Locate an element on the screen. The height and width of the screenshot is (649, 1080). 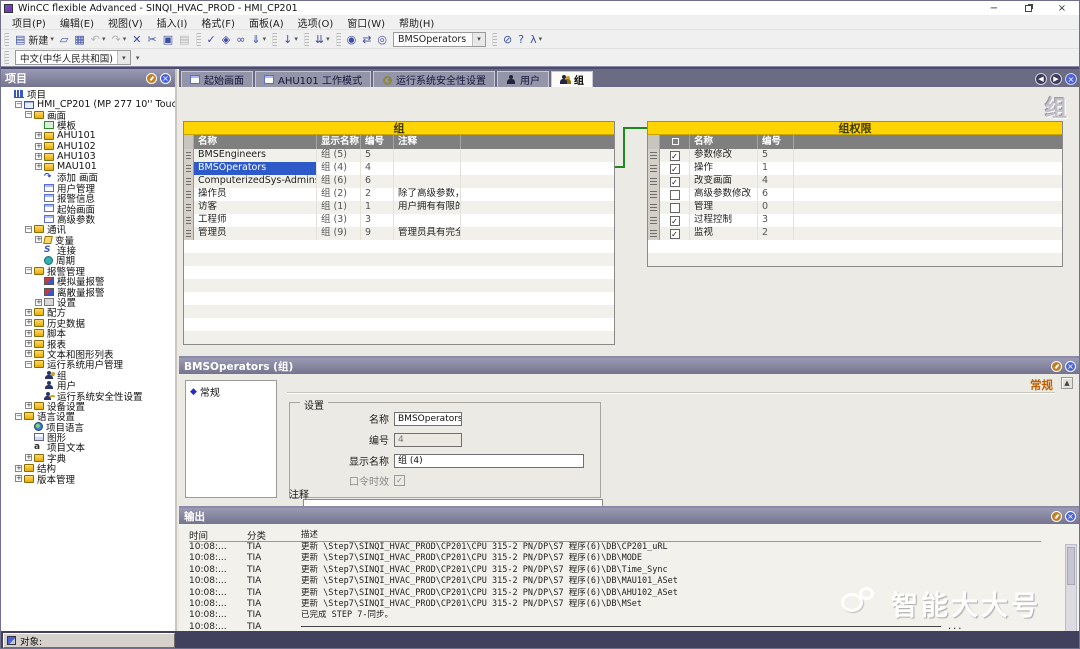
tree-item: − 语言设置 is located at coordinates (89, 417).